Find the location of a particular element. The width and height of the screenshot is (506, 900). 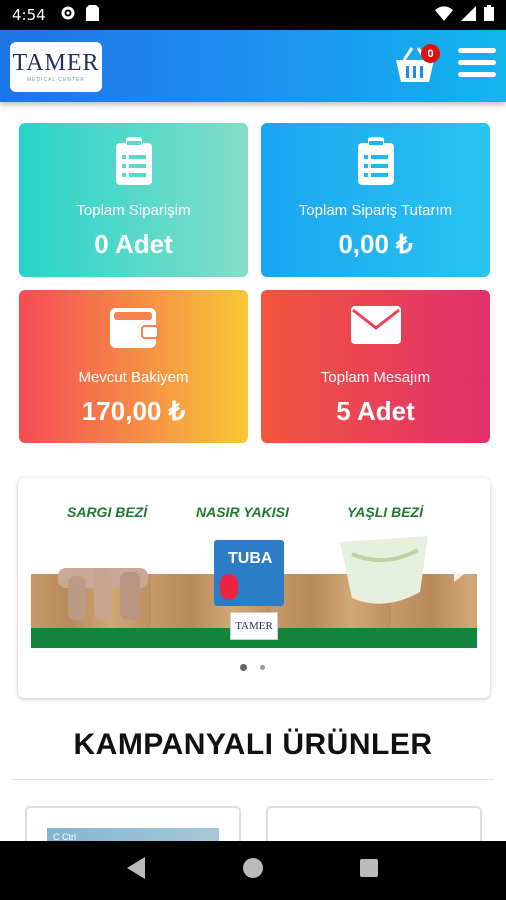

banner-floor-logo-text: TAMER is located at coordinates (254, 626).